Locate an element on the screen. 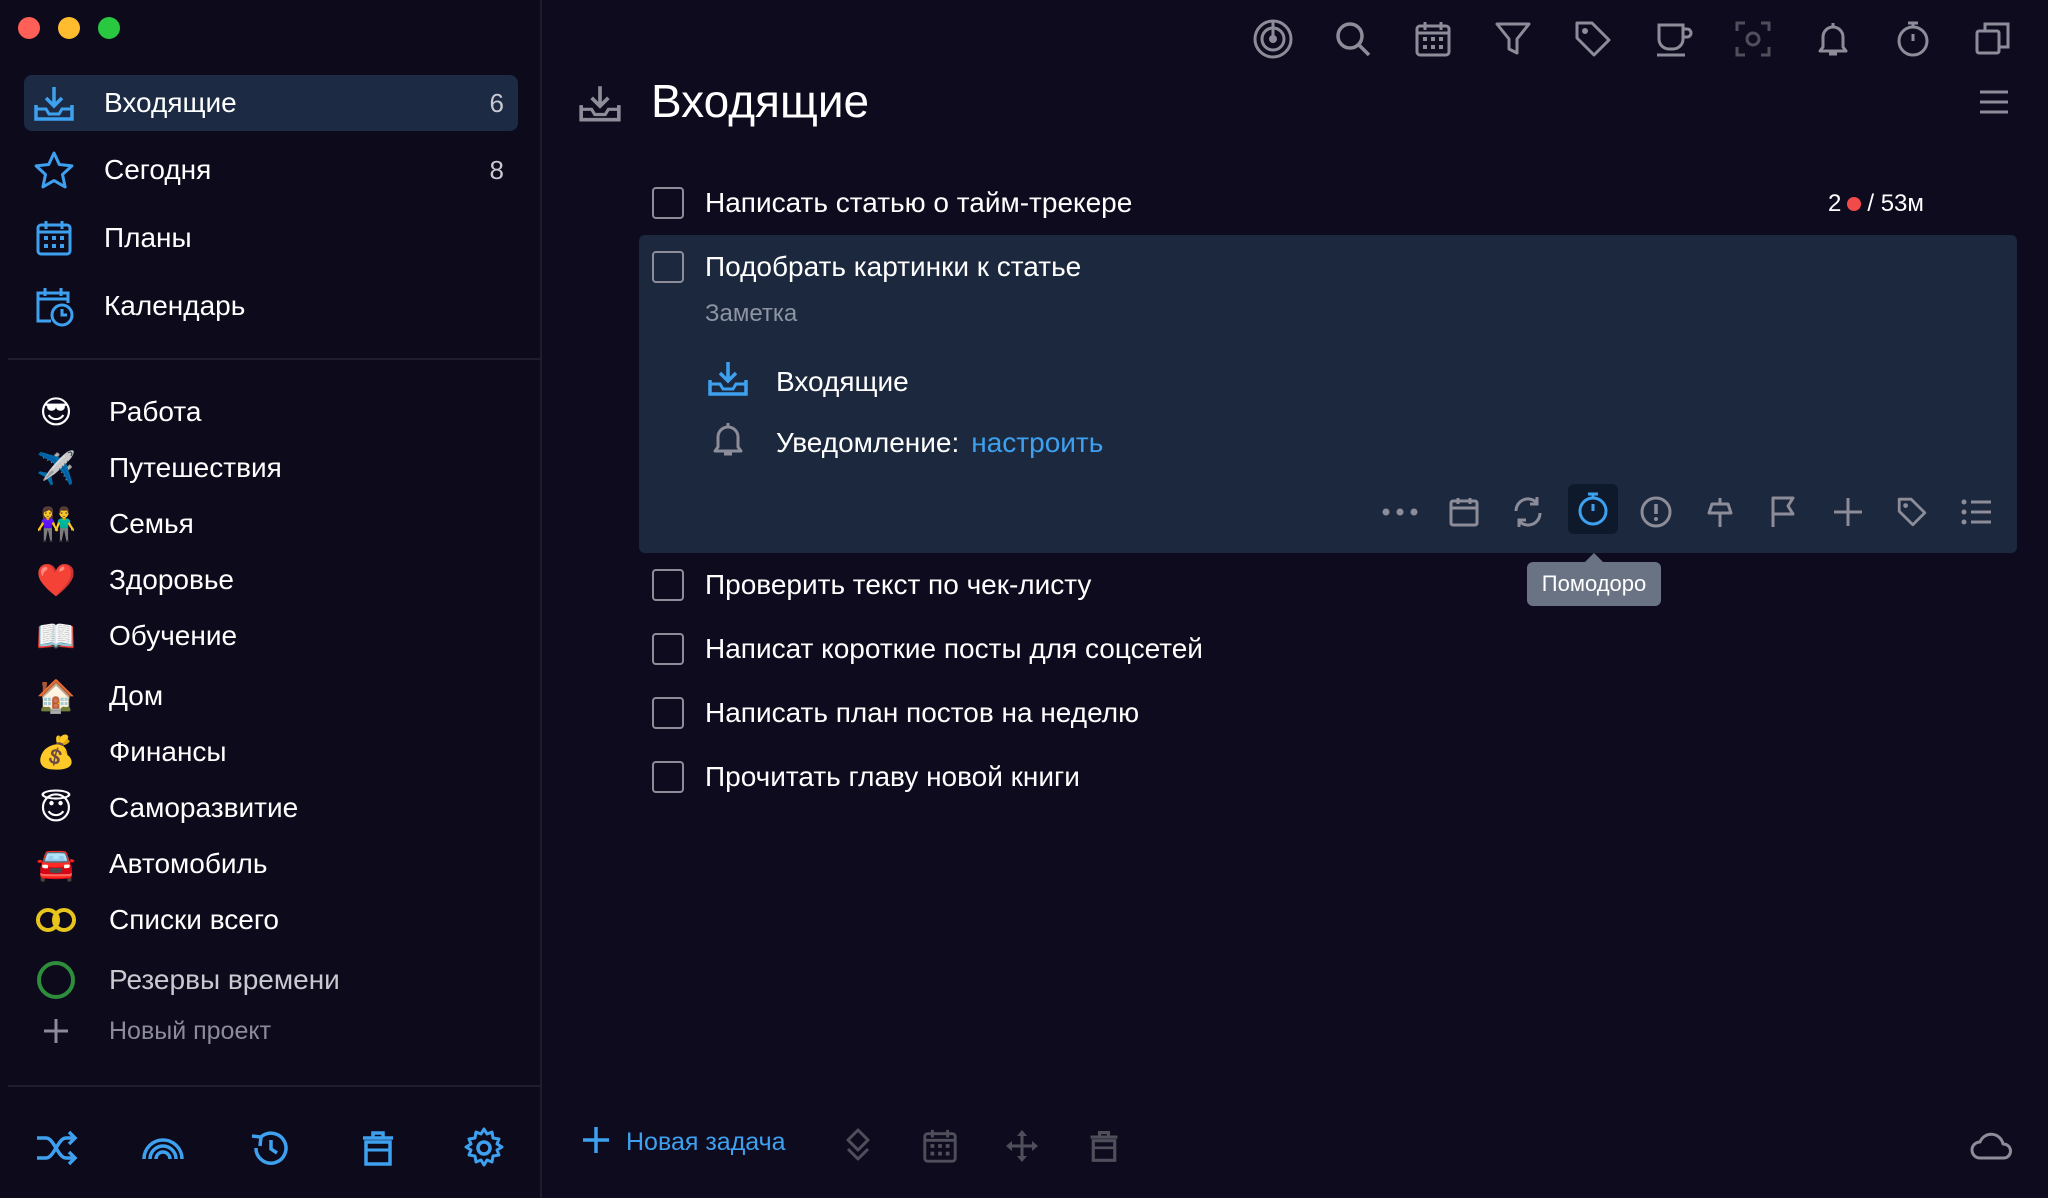 This screenshot has width=2048, height=1198. pomodoro-timer-icon is located at coordinates (1593, 509).